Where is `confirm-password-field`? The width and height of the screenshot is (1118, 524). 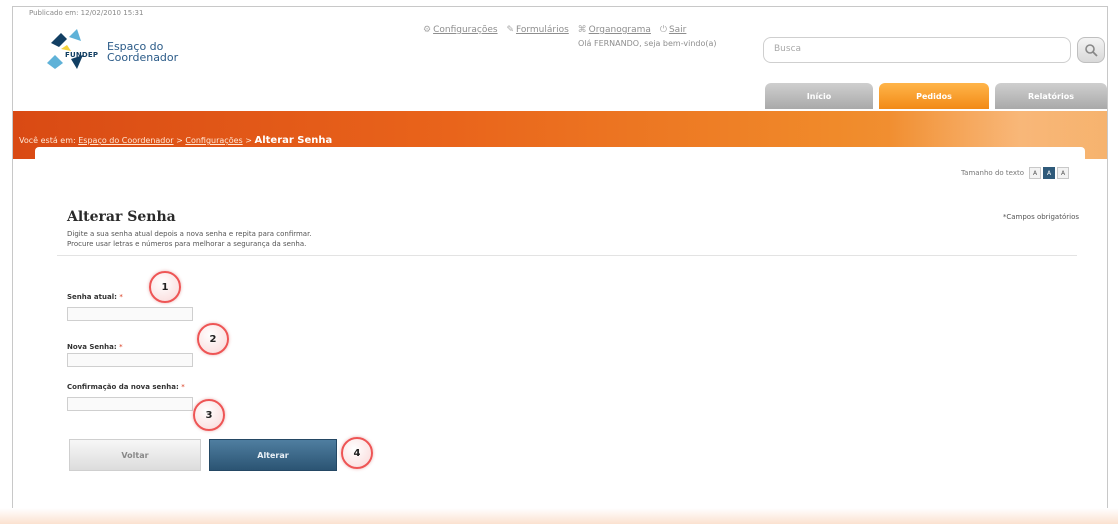 confirm-password-field is located at coordinates (130, 404).